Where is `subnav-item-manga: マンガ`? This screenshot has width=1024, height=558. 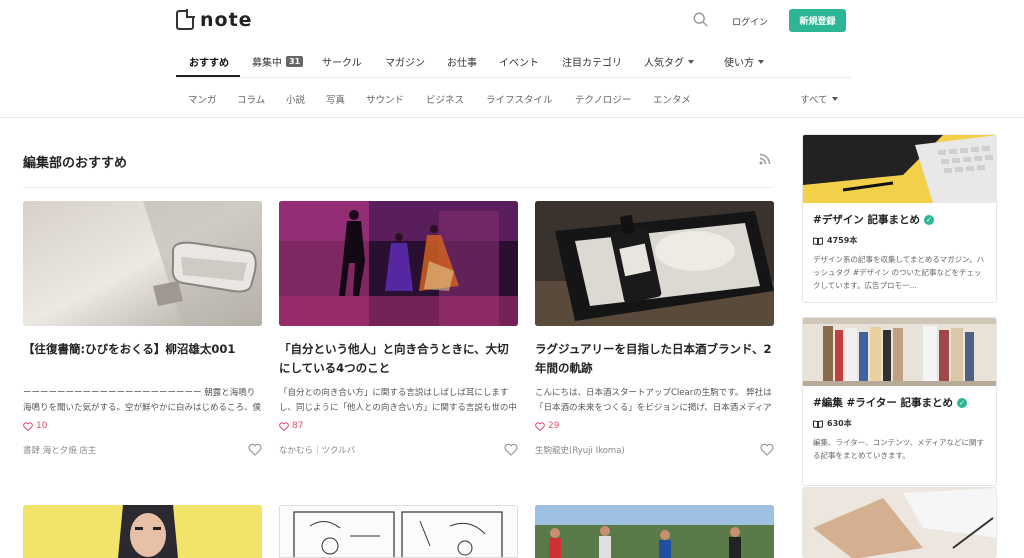
subnav-item-manga: マンガ is located at coordinates (202, 99).